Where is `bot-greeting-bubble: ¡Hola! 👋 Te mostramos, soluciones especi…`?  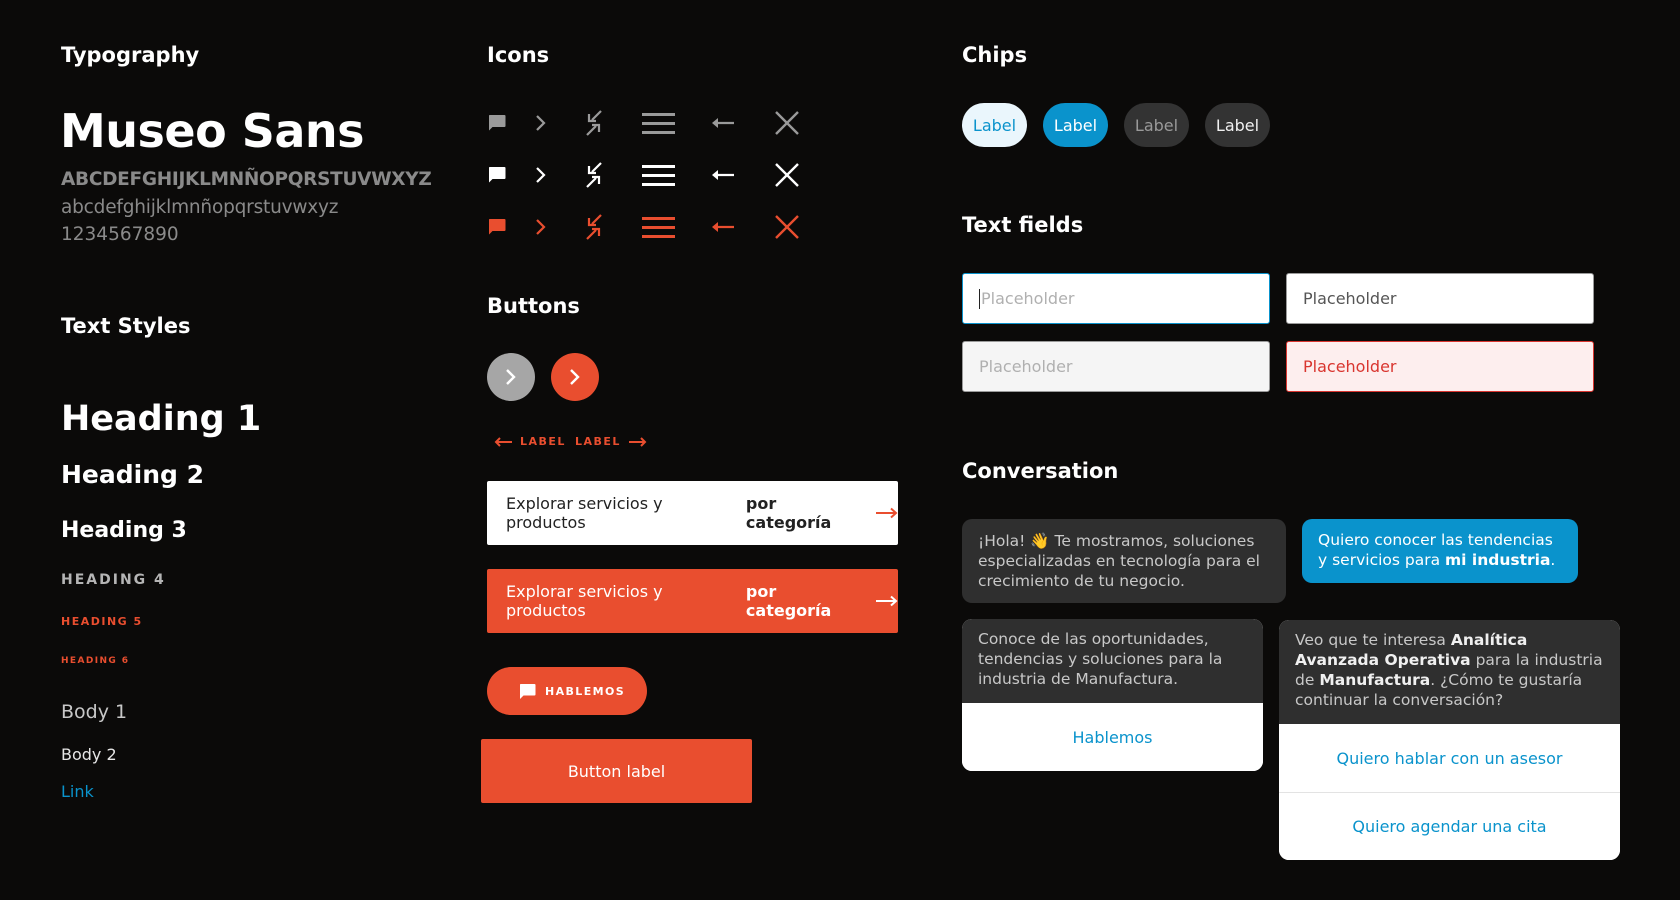
bot-greeting-bubble: ¡Hola! 👋 Te mostramos, soluciones especi… is located at coordinates (1124, 561).